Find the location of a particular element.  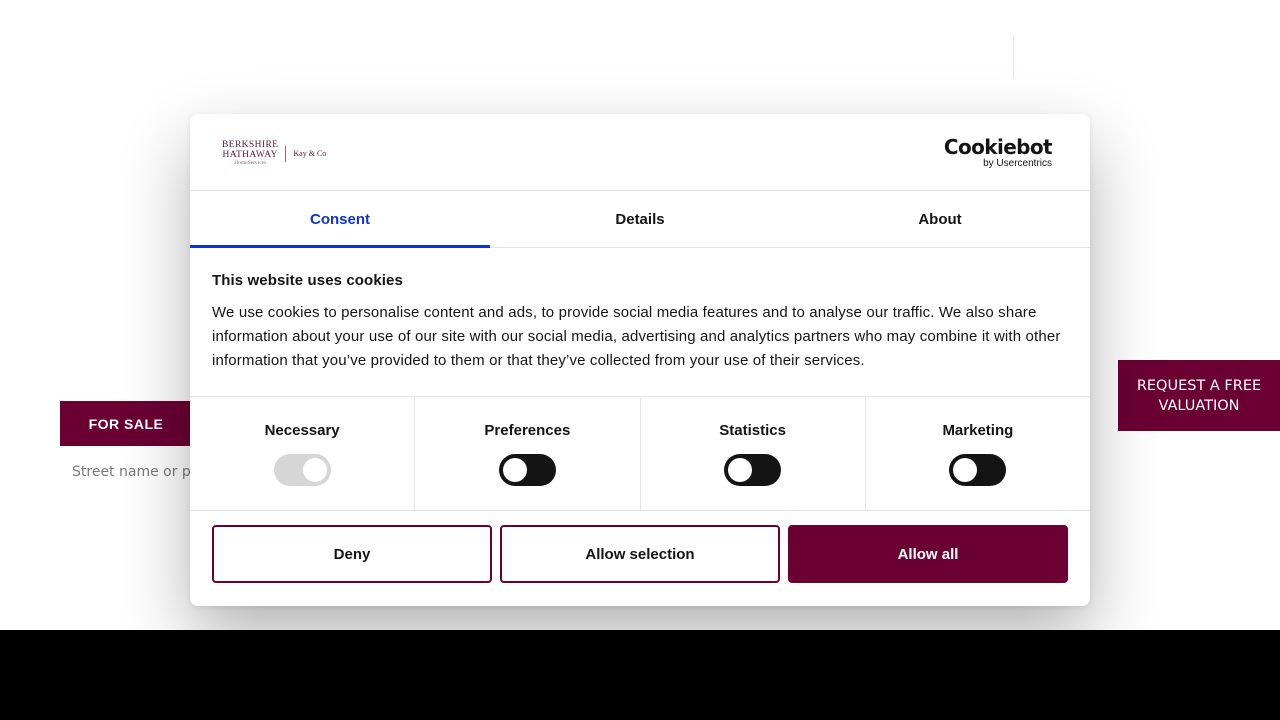

preferences-switch is located at coordinates (527, 470).